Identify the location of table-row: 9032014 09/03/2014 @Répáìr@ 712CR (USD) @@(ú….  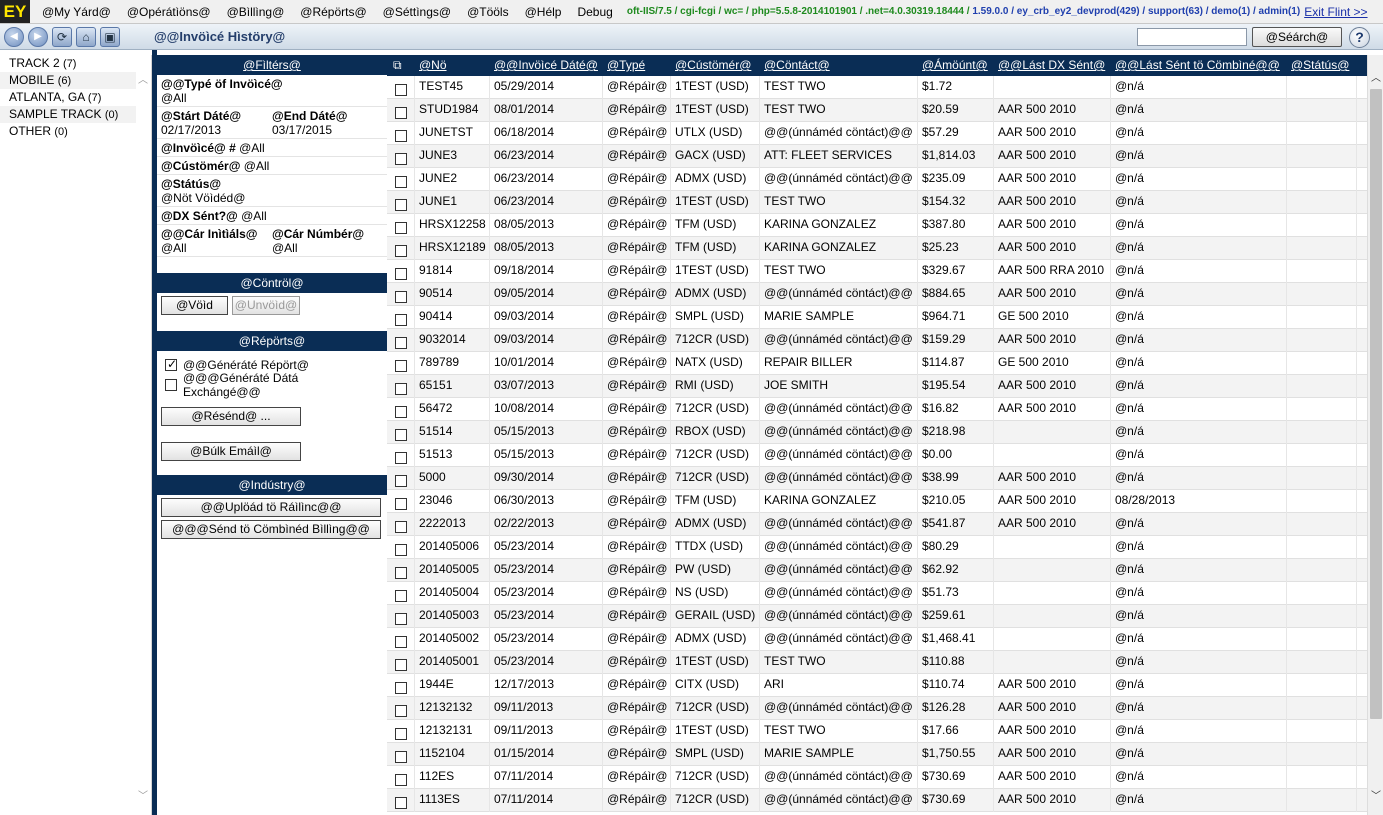
(877, 340).